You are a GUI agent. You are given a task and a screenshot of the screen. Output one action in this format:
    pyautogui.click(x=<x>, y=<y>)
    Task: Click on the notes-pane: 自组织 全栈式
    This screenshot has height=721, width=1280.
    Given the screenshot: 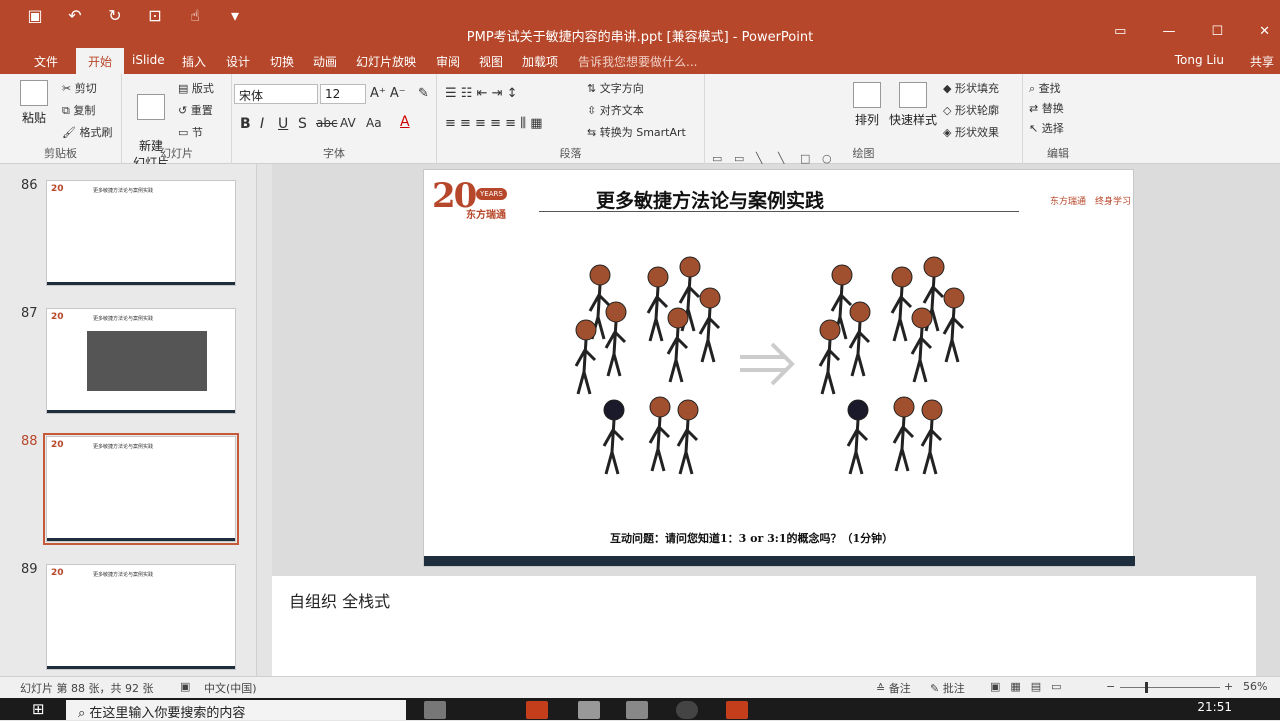 What is the action you would take?
    pyautogui.click(x=764, y=626)
    